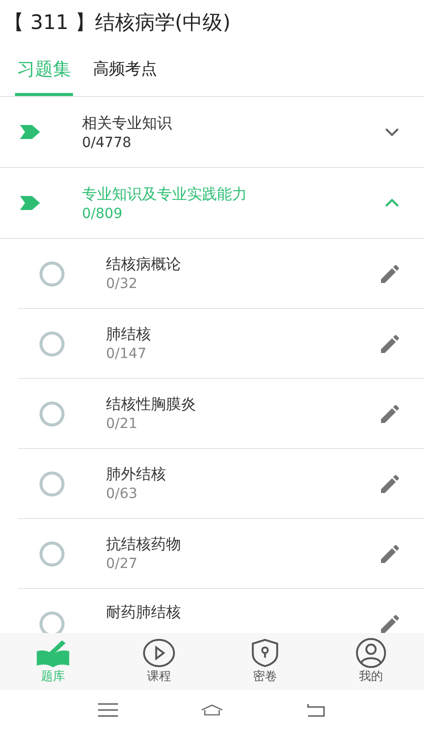  I want to click on topic-row: 结核性胸膜炎 0/21, so click(221, 414).